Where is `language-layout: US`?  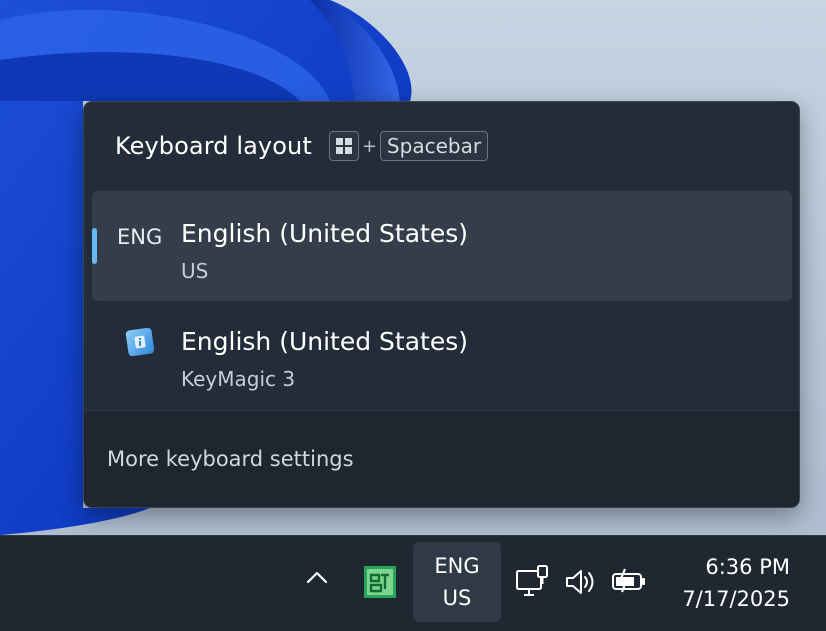 language-layout: US is located at coordinates (457, 598).